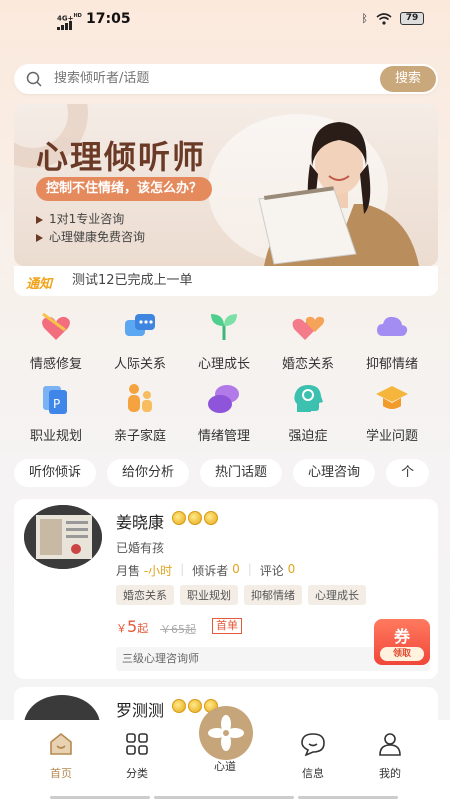  Describe the element at coordinates (209, 595) in the screenshot. I see `tag: 职业规划` at that location.